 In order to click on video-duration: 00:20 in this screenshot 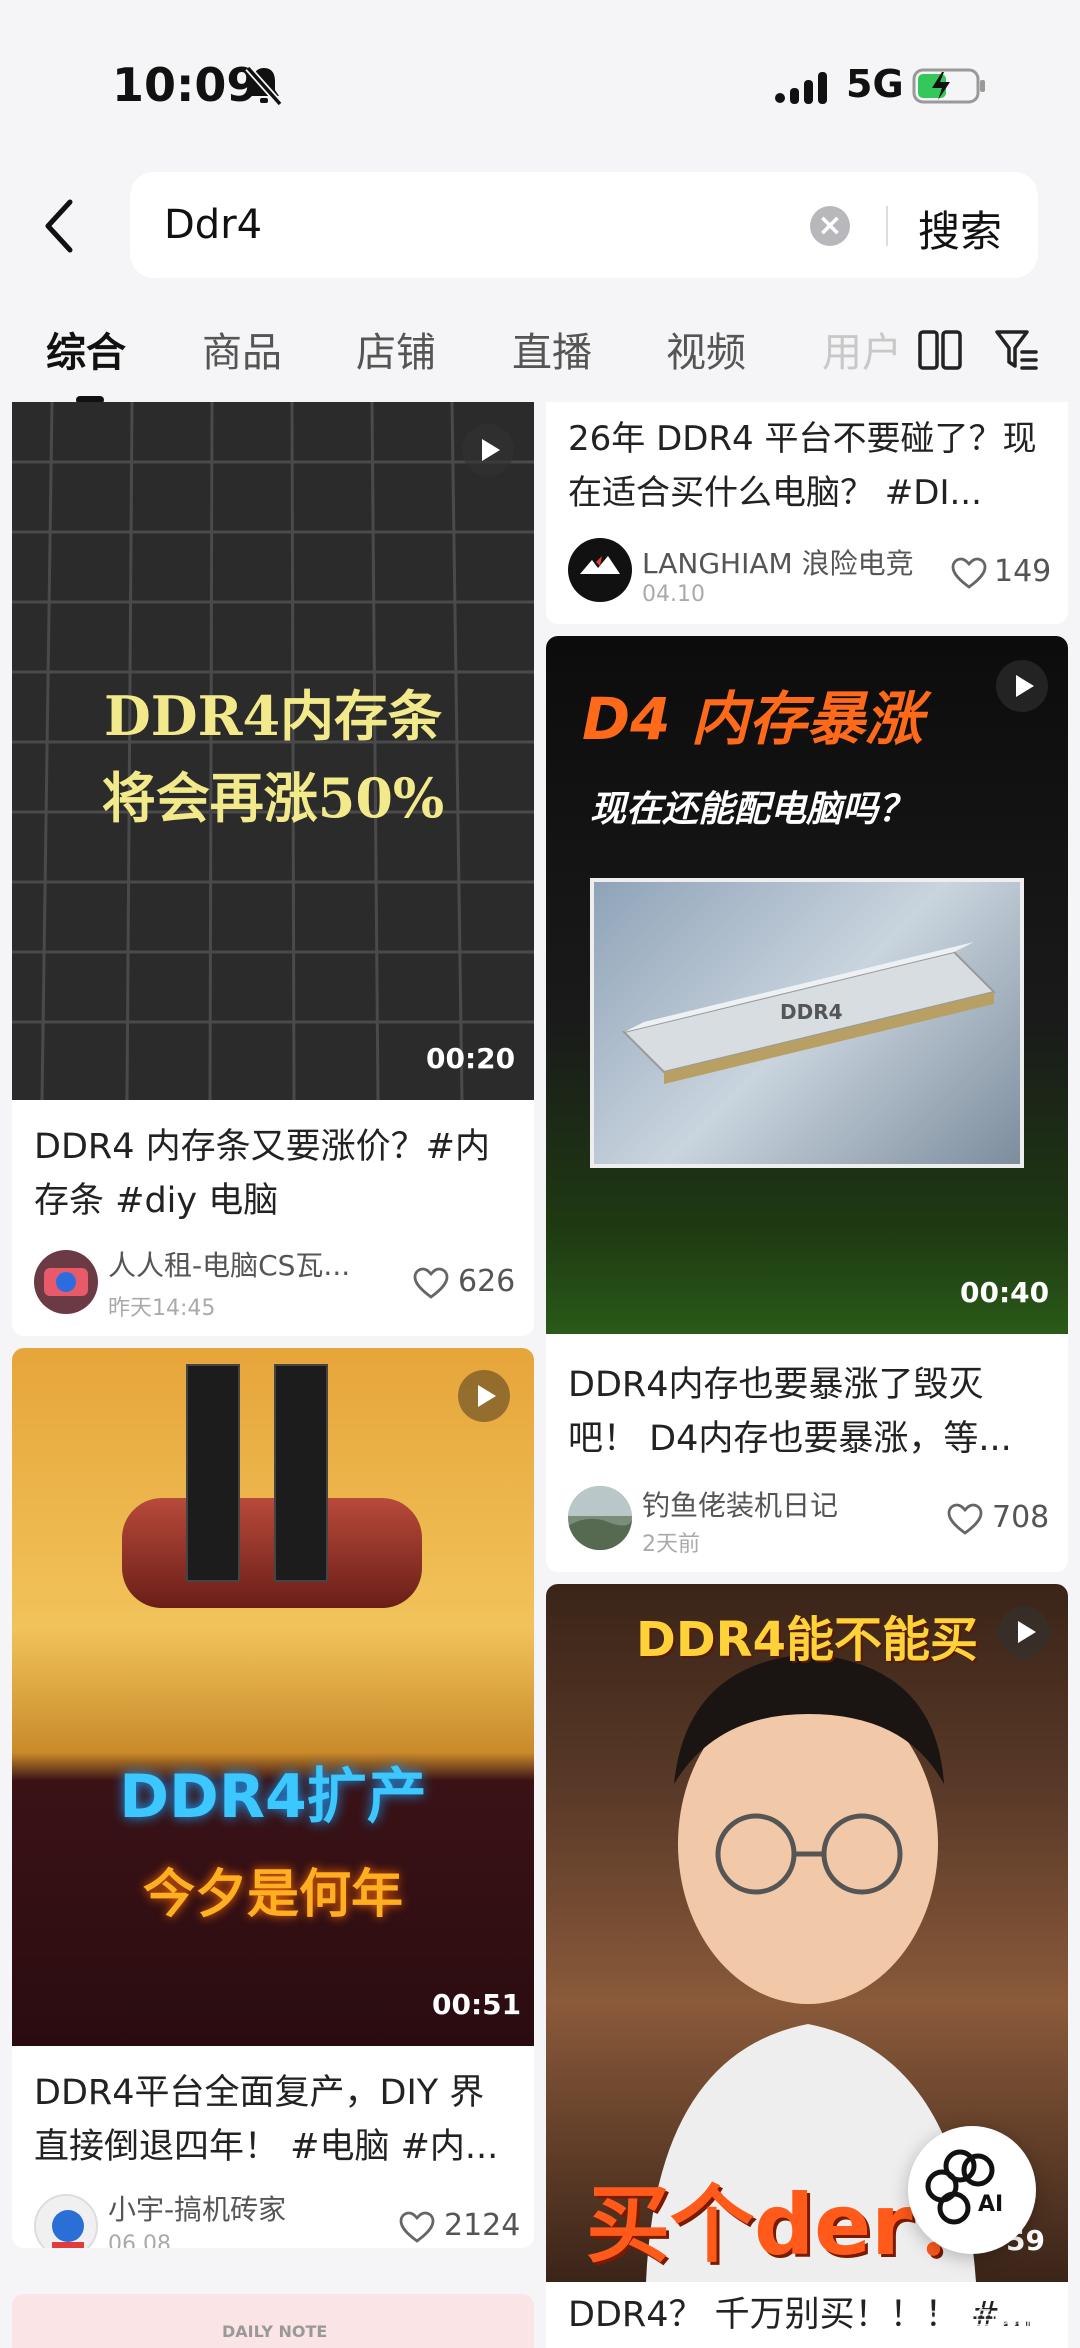, I will do `click(471, 1058)`.